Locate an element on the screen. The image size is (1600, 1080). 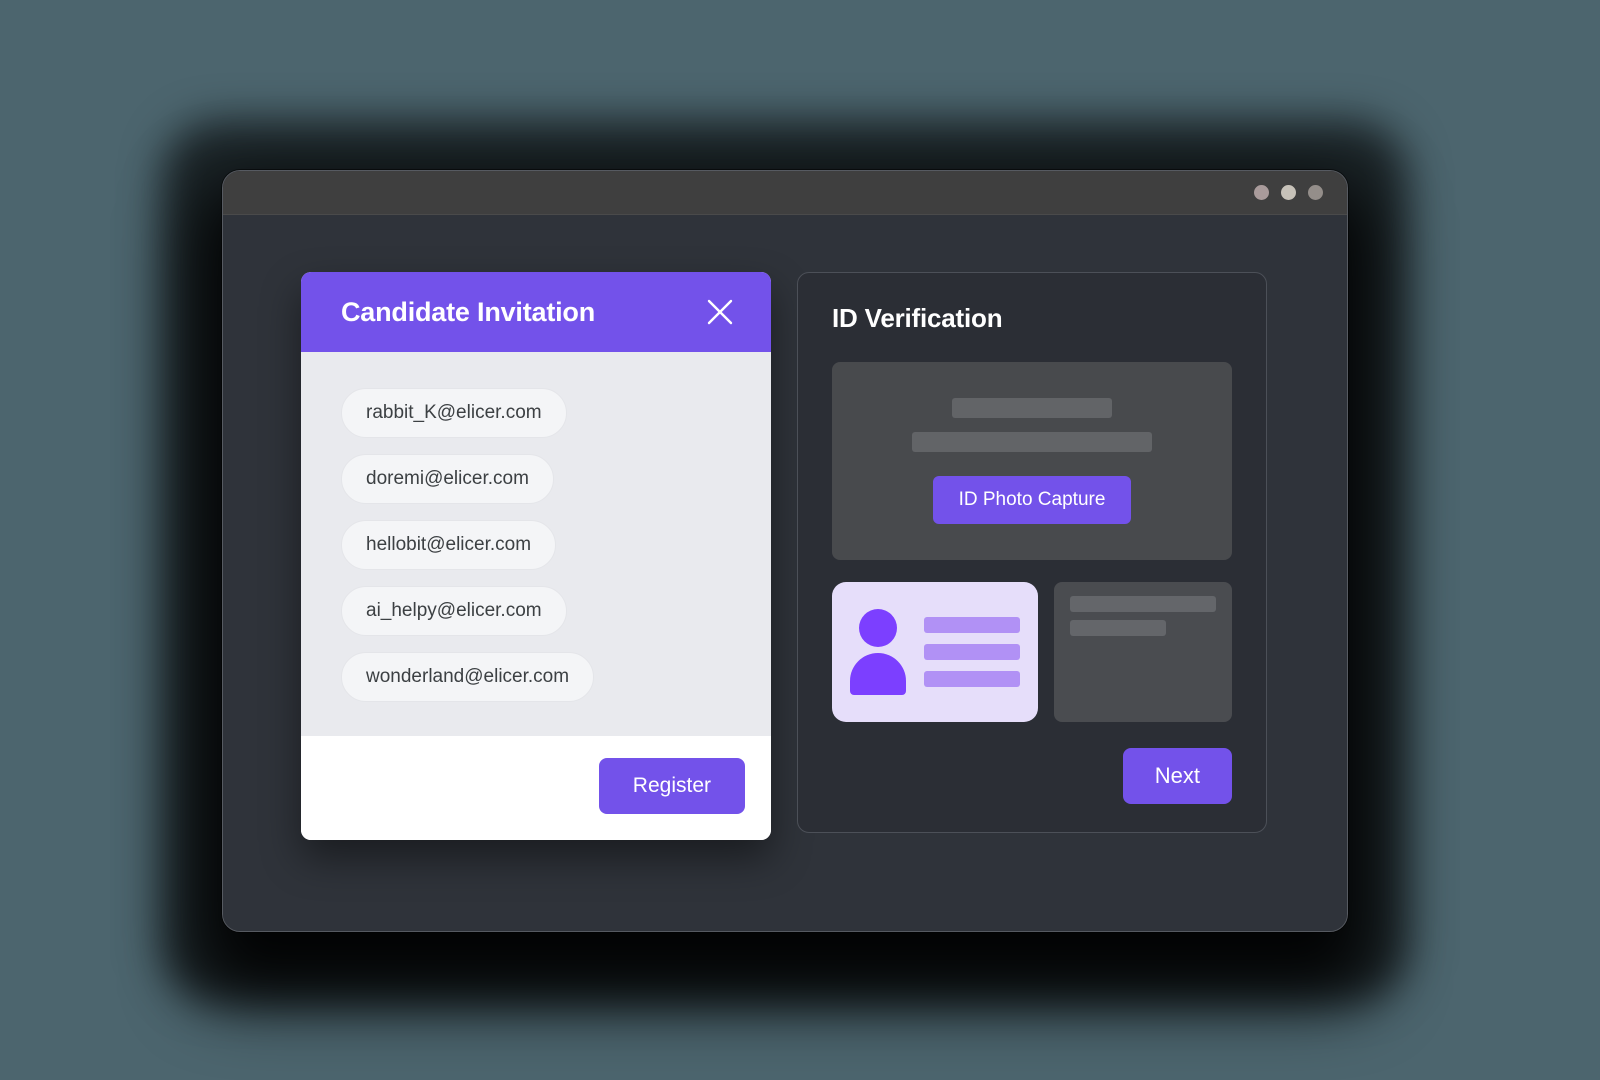
id-card-lines is located at coordinates (972, 652).